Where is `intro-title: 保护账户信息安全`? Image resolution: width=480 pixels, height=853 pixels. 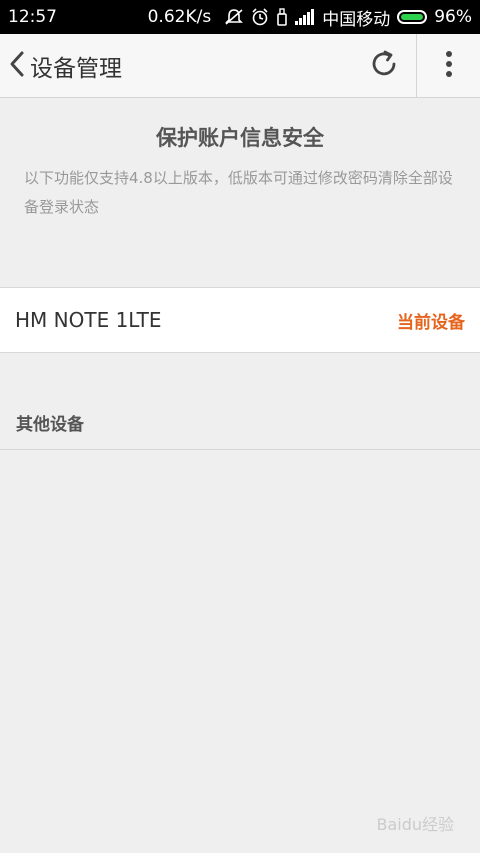 intro-title: 保护账户信息安全 is located at coordinates (240, 138).